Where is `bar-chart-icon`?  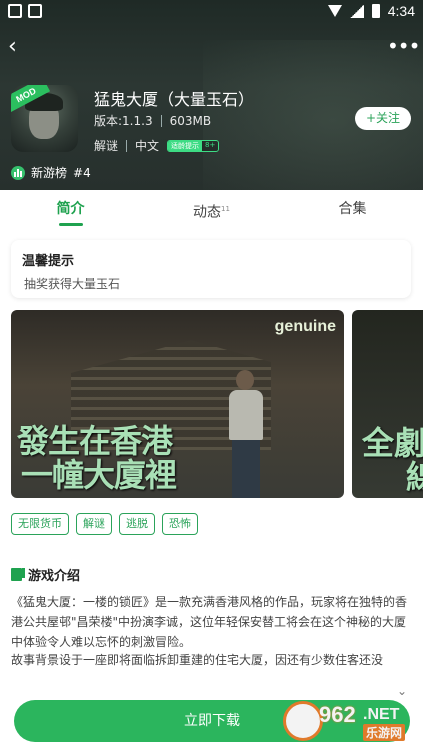 bar-chart-icon is located at coordinates (18, 172).